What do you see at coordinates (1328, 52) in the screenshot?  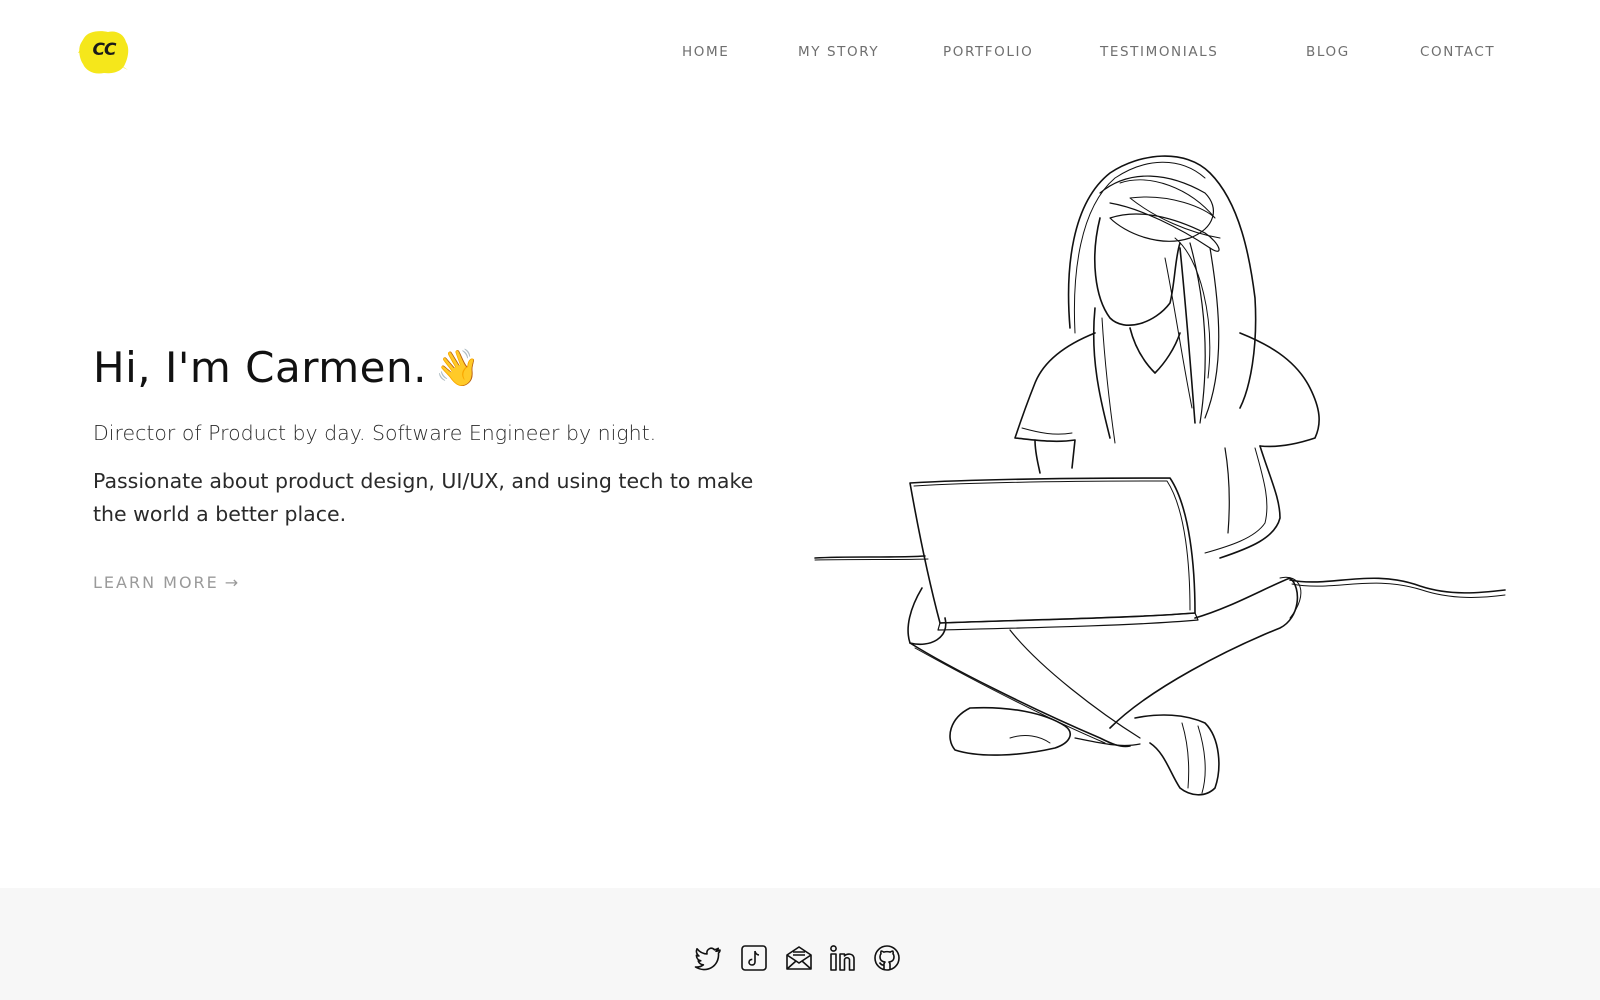 I see `nav-blog: BLOG` at bounding box center [1328, 52].